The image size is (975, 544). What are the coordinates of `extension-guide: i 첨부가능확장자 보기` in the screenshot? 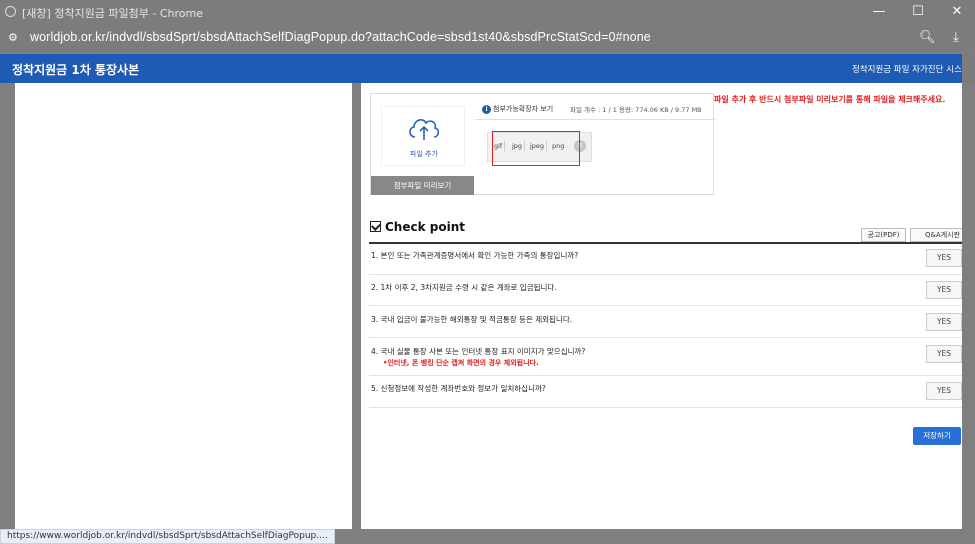 It's located at (517, 109).